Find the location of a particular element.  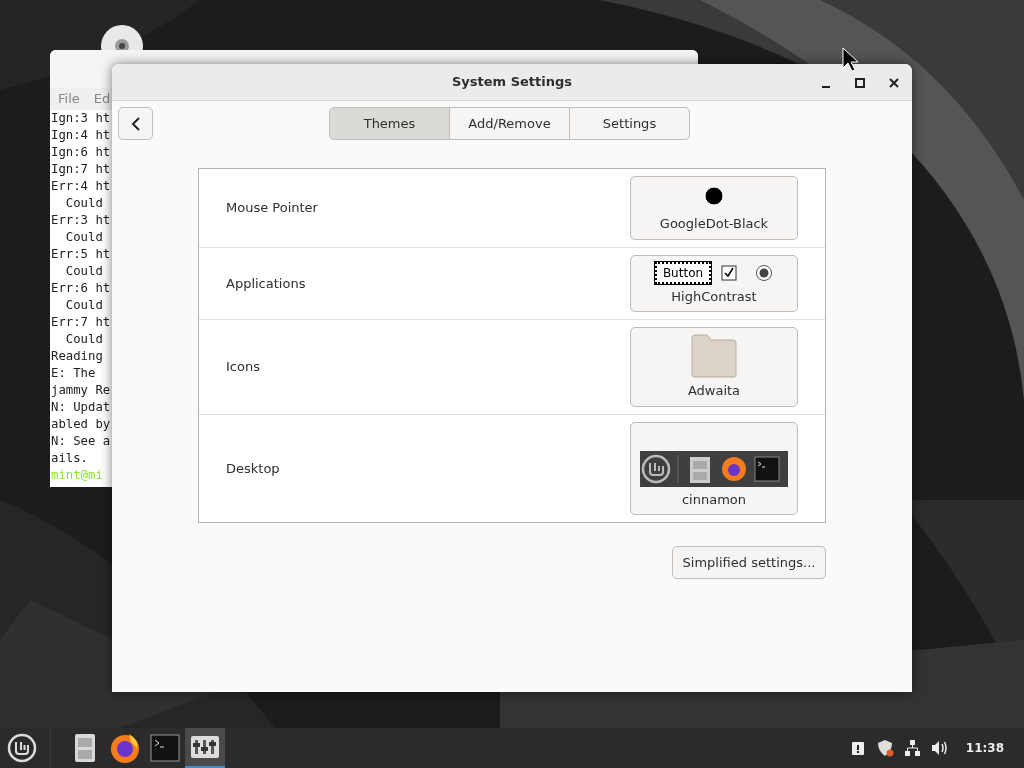

terminal-line: Ign:4 ht is located at coordinates (81, 135).